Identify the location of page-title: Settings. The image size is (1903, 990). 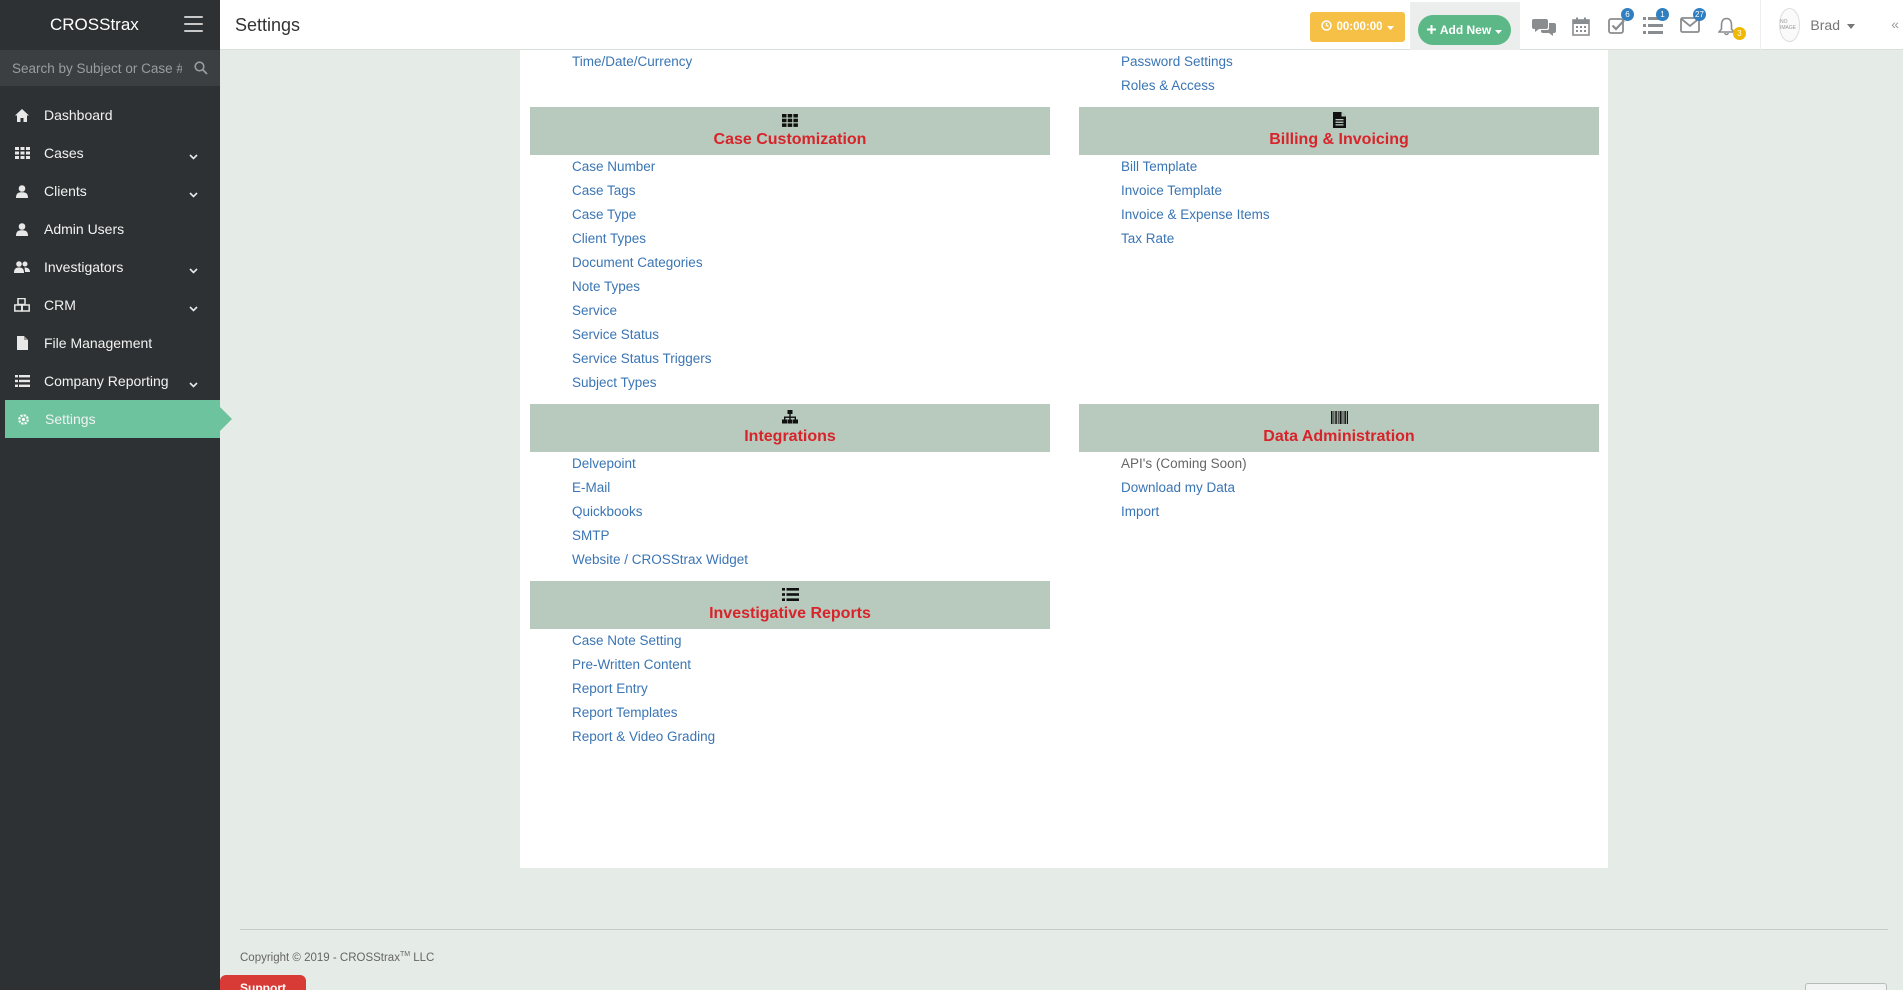
(268, 25).